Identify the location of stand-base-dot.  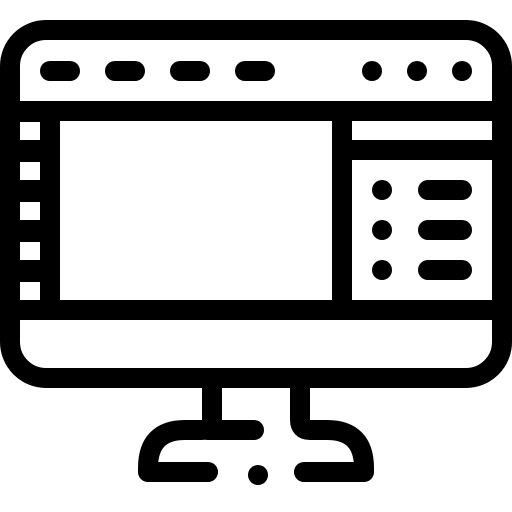
(258, 475).